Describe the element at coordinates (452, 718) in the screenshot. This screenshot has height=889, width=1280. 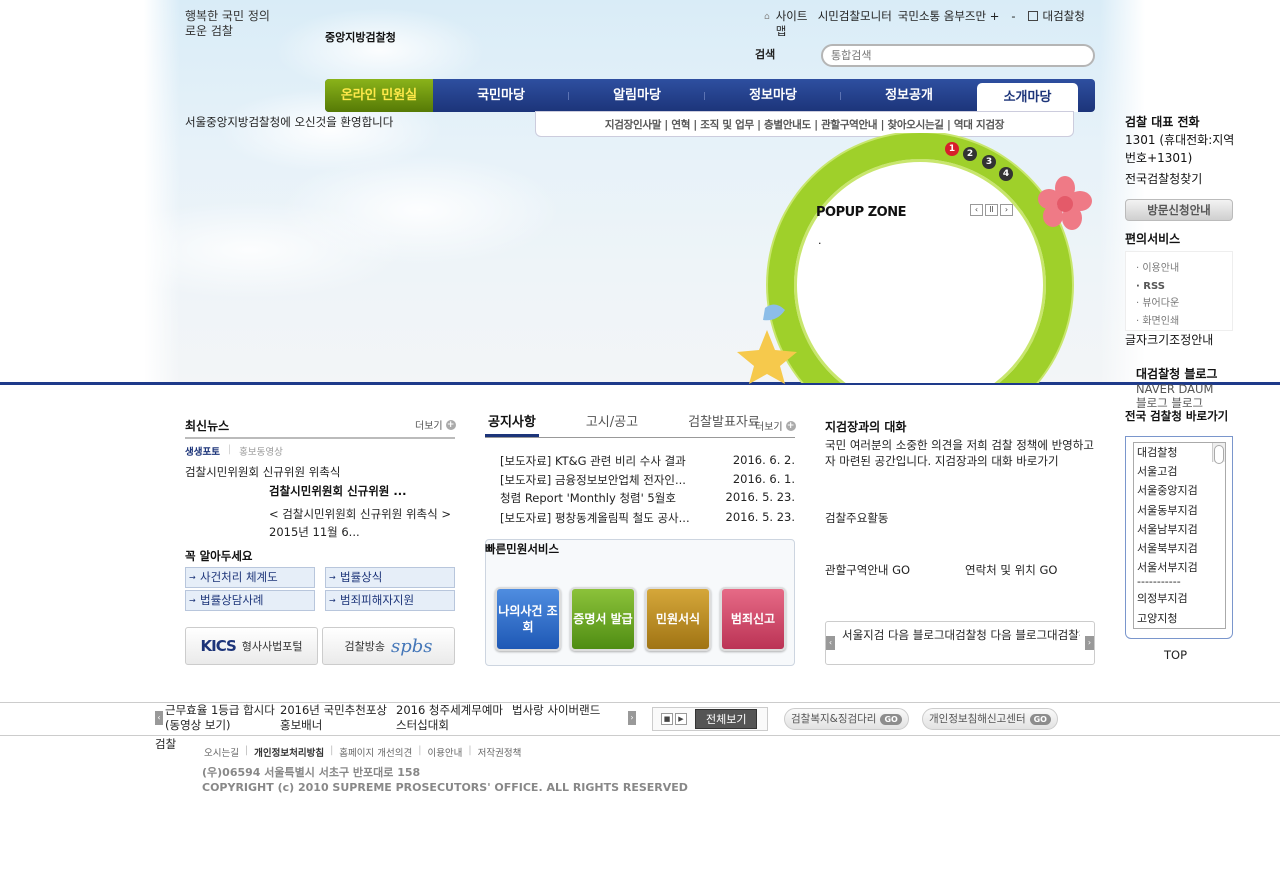
I see `footer-banner-3: 2016 청주세계무예마스터십대회` at that location.